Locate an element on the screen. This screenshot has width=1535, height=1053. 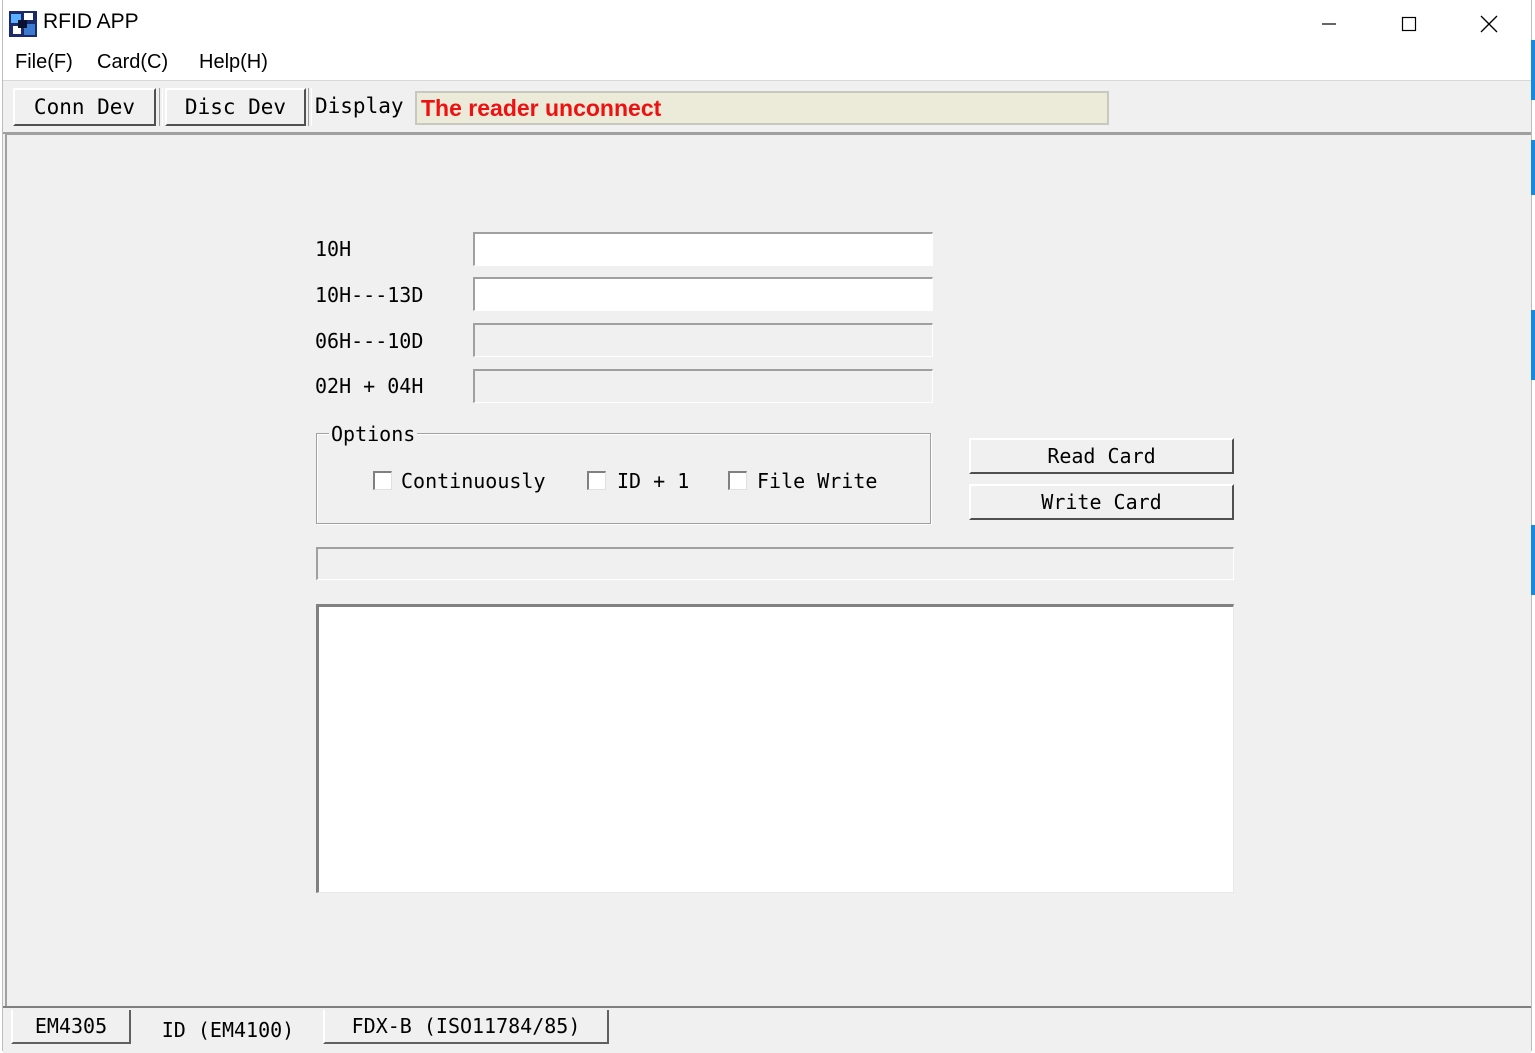
field-06h-10d-input is located at coordinates (703, 340).